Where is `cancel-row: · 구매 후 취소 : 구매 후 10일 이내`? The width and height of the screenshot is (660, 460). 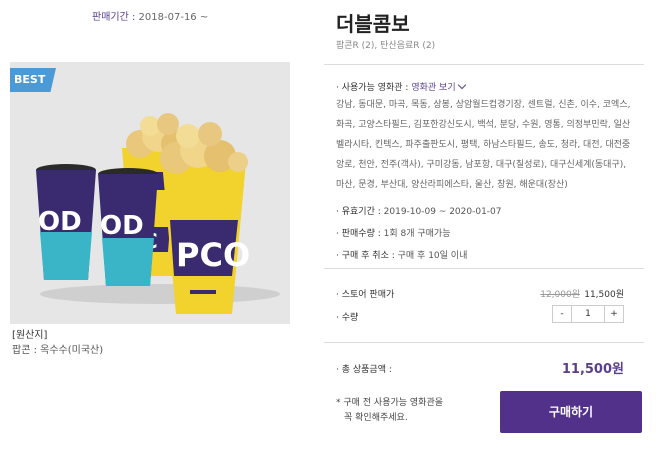 cancel-row: · 구매 후 취소 : 구매 후 10일 이내 is located at coordinates (486, 254).